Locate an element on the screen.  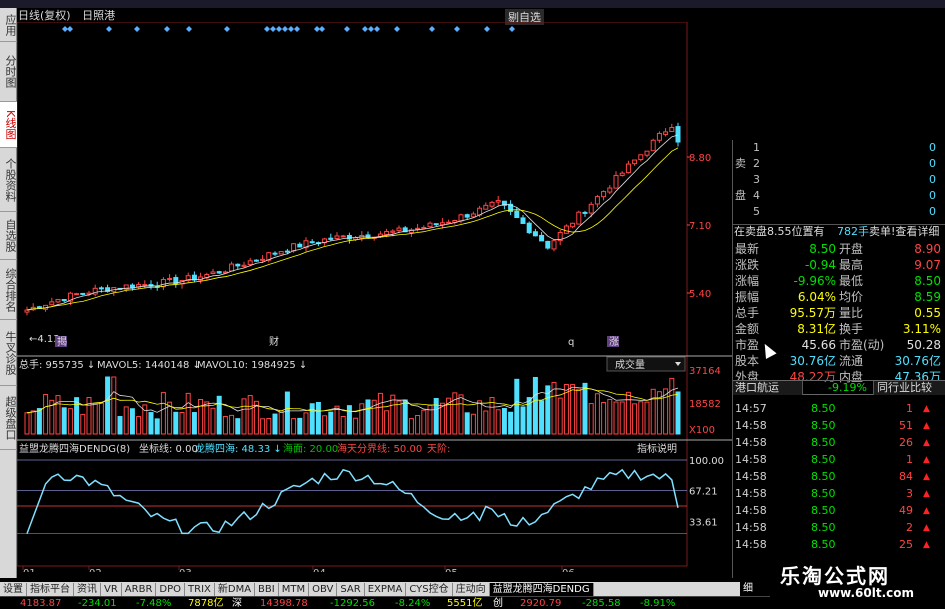
quote-row: 金额 8.31亿 换手 3.11% is located at coordinates (839, 329).